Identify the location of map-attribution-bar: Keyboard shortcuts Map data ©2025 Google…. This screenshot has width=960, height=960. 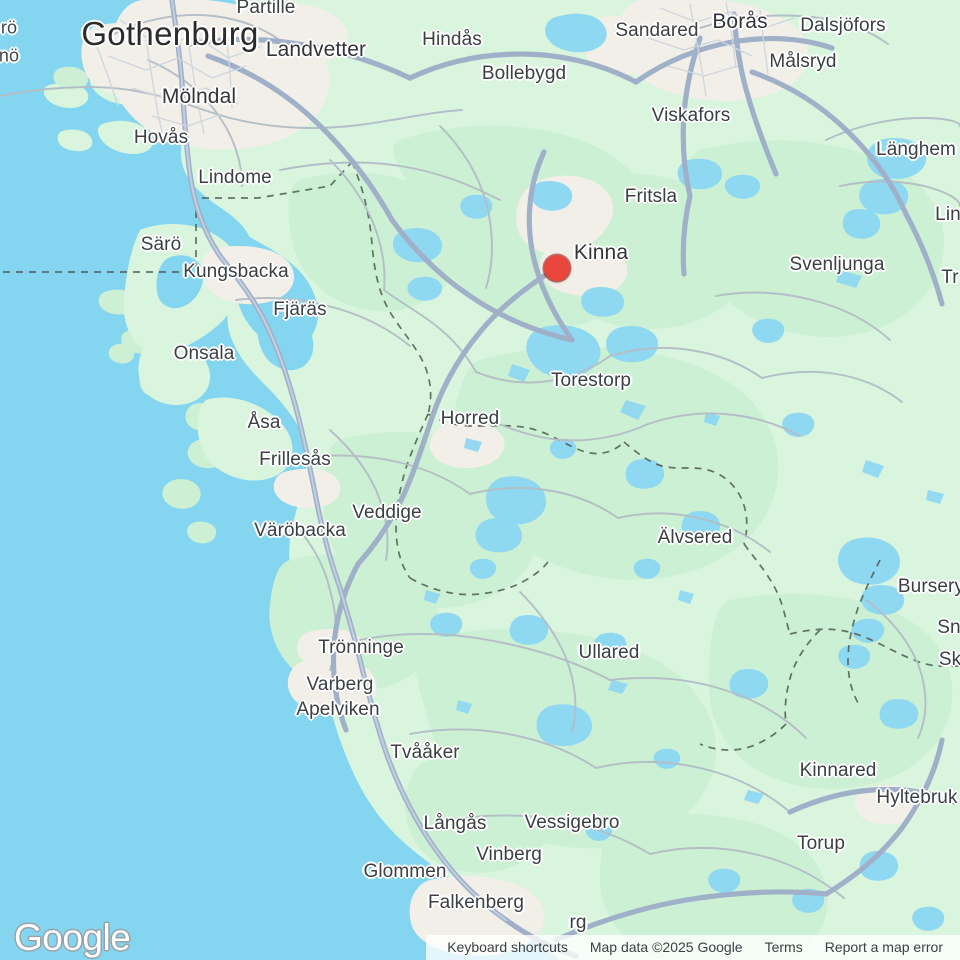
(693, 947).